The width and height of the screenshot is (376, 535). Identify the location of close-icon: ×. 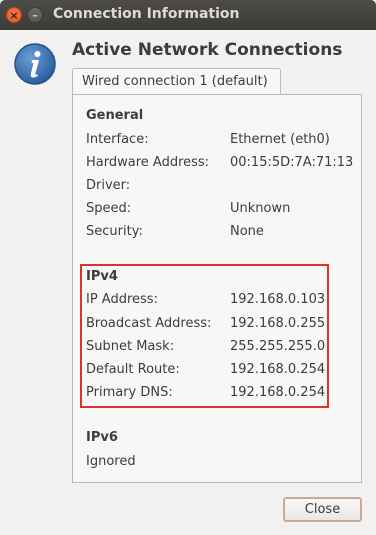
(14, 15).